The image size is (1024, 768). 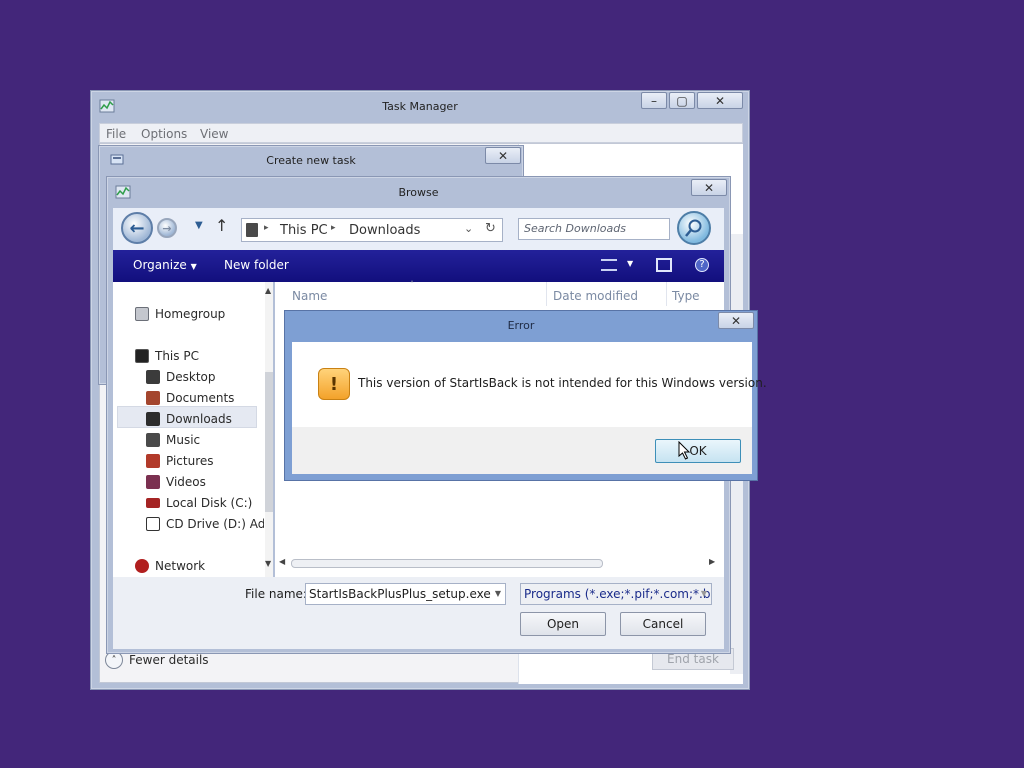 What do you see at coordinates (153, 440) in the screenshot?
I see `music-folder-icon` at bounding box center [153, 440].